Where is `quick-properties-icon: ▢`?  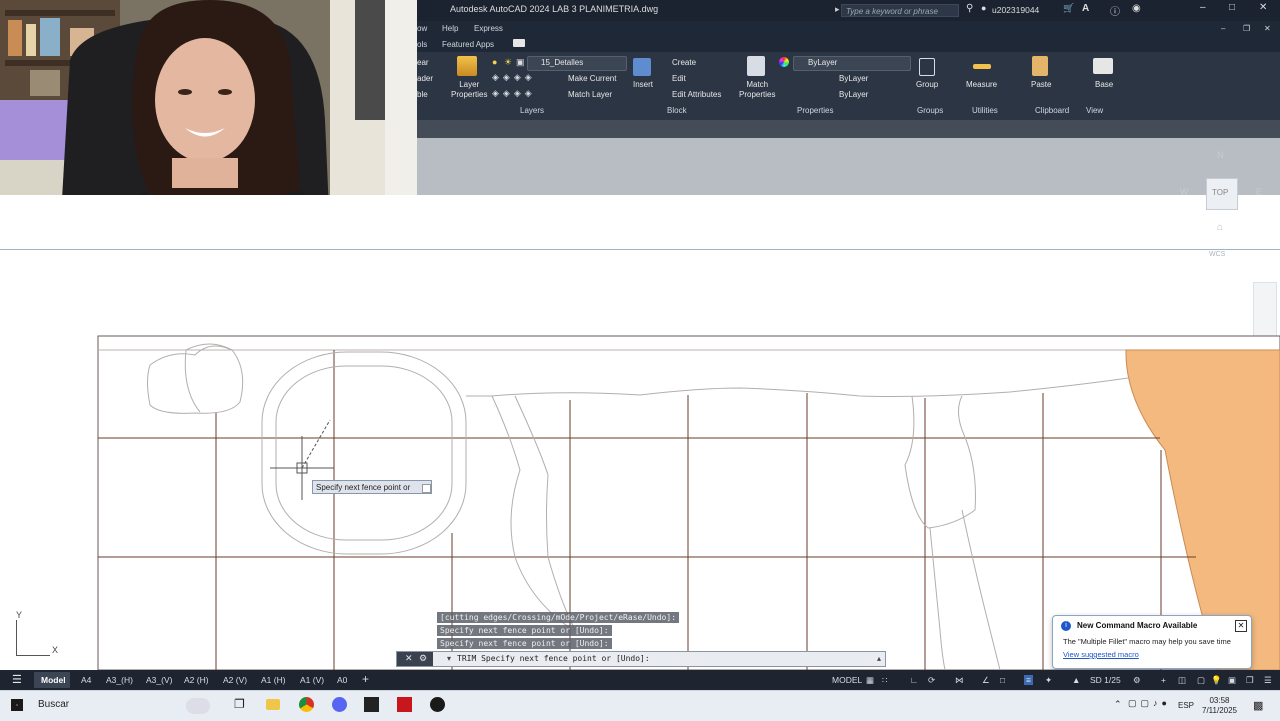
quick-properties-icon: ▢ is located at coordinates (1201, 680).